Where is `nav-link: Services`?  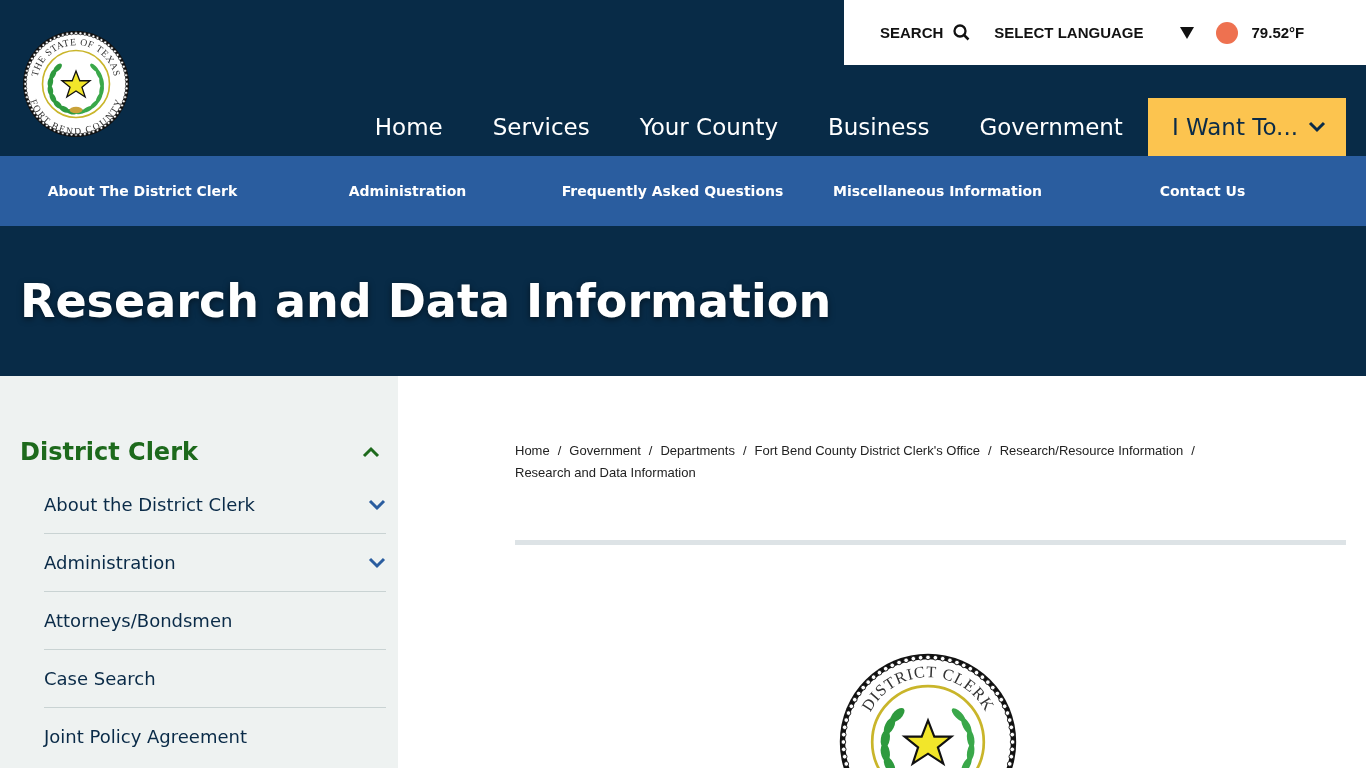
nav-link: Services is located at coordinates (541, 127).